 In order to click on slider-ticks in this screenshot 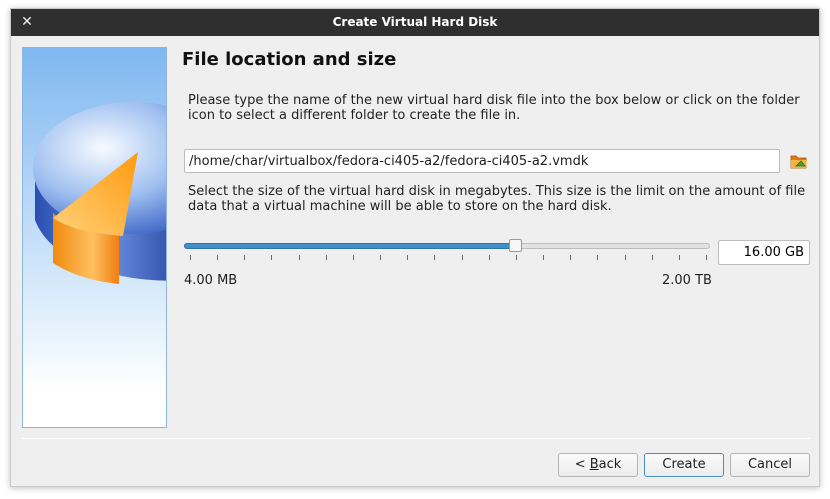, I will do `click(448, 258)`.